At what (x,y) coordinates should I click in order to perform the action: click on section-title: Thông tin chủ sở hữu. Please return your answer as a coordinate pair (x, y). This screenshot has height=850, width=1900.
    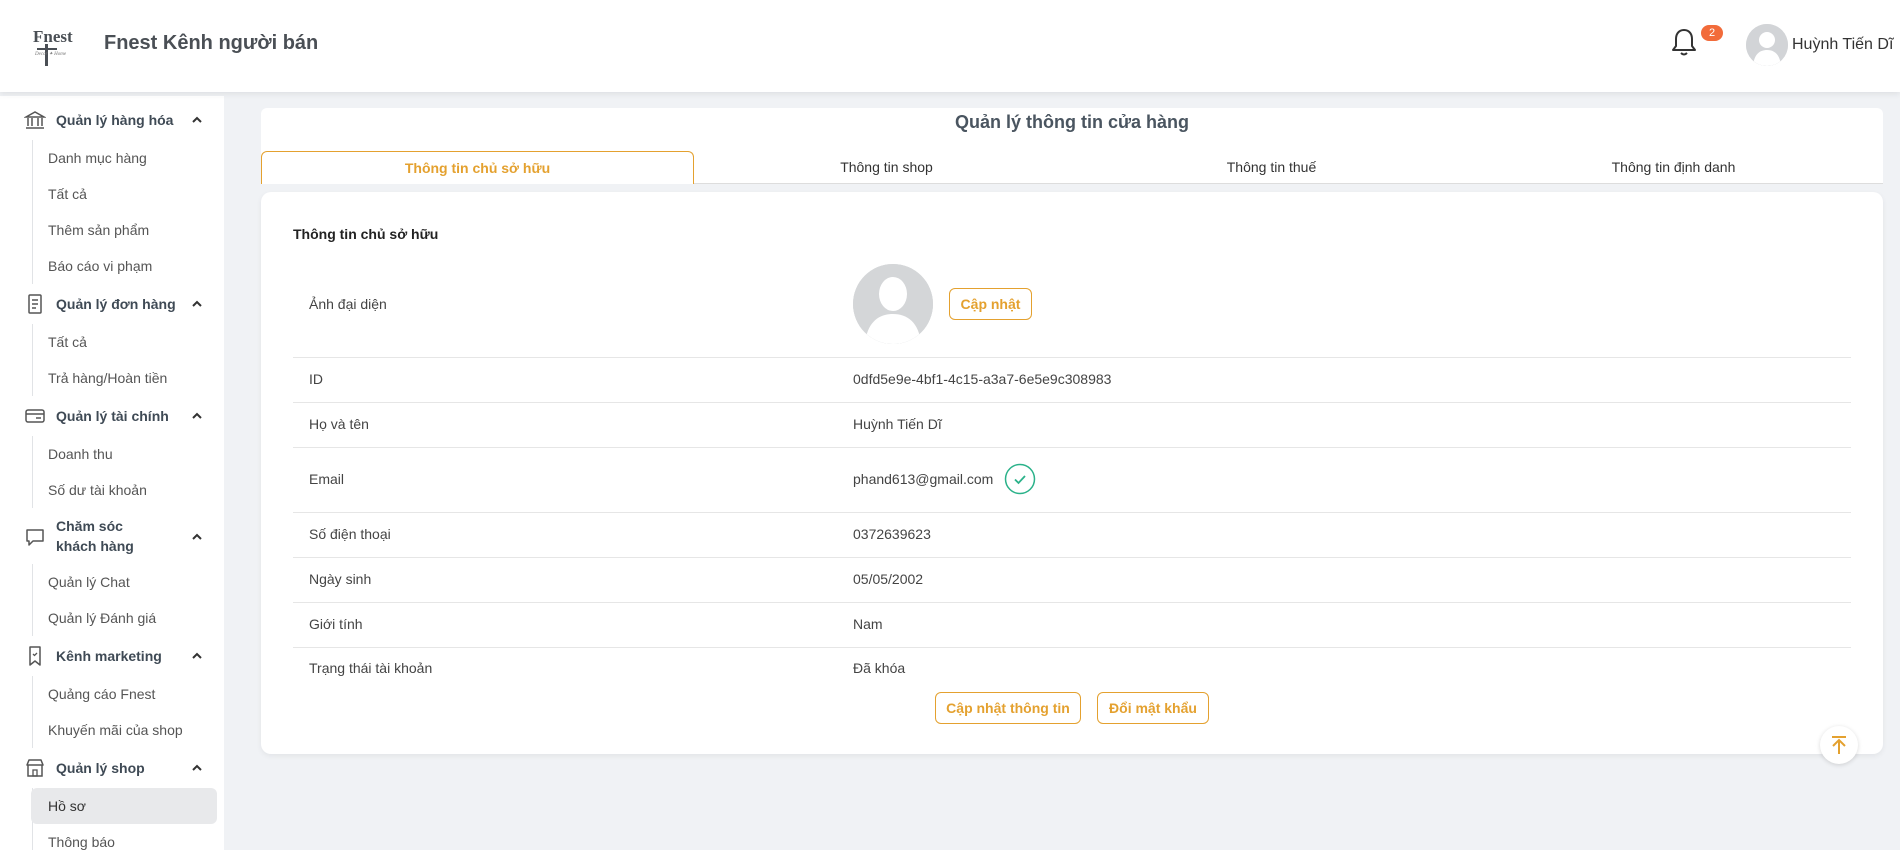
    Looking at the image, I should click on (366, 234).